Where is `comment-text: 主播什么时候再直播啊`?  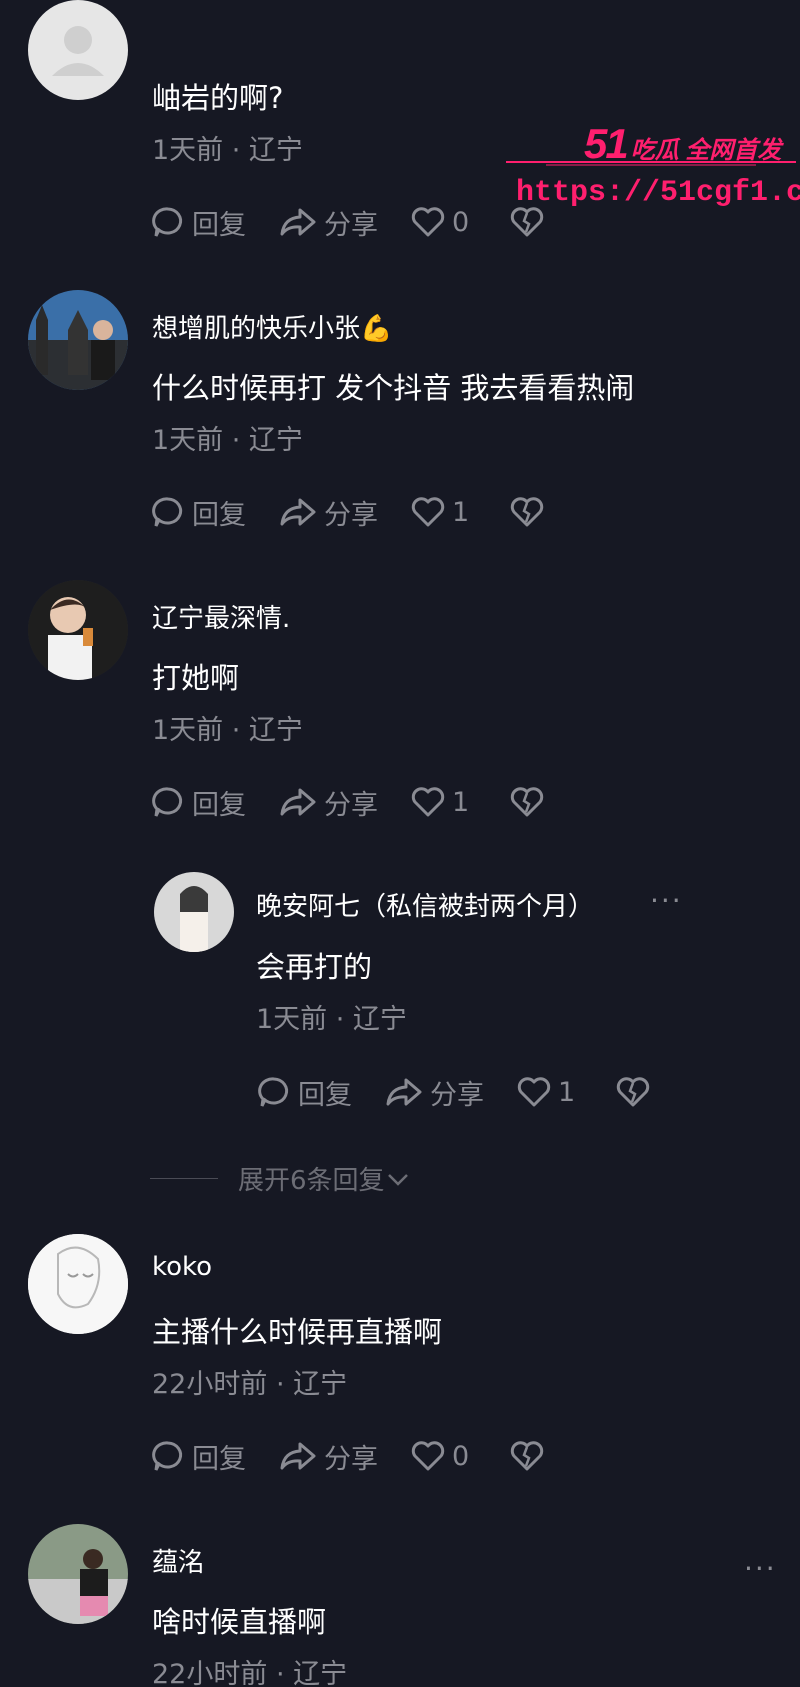
comment-text: 主播什么时候再直播啊 is located at coordinates (297, 1332).